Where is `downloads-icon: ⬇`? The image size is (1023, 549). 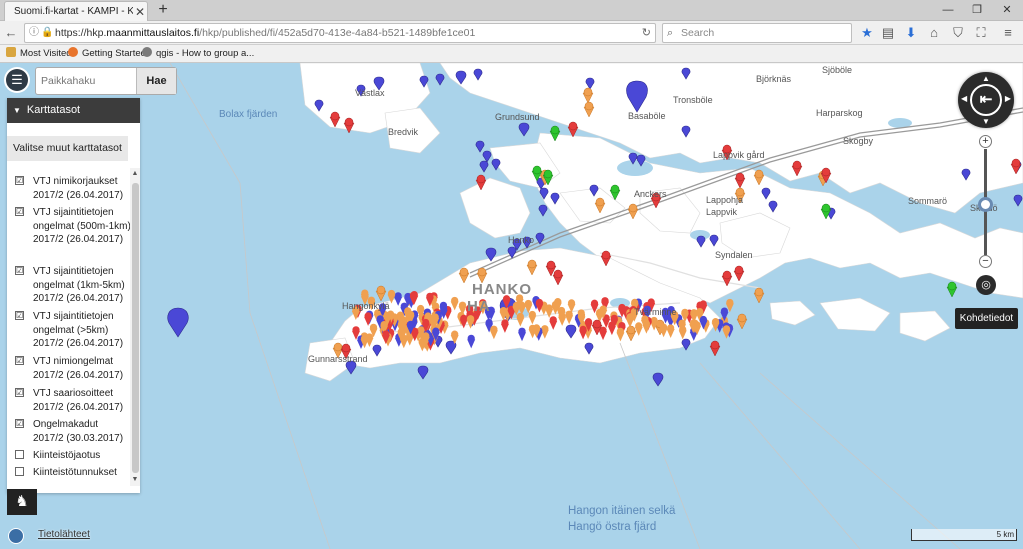
downloads-icon: ⬇ is located at coordinates (911, 33).